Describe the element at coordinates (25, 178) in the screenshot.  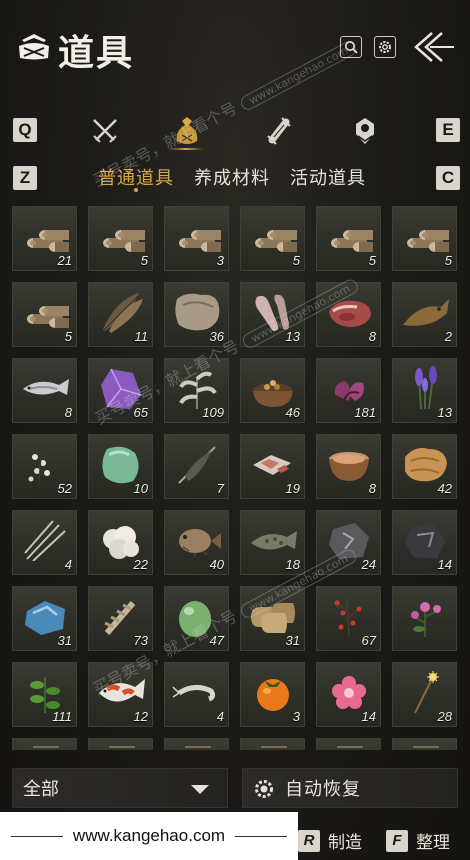
I see `key-z-badge: Z` at that location.